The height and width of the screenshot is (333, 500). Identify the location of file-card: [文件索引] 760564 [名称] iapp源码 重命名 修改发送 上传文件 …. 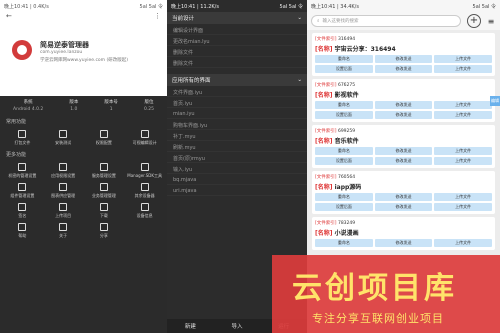
(403, 192).